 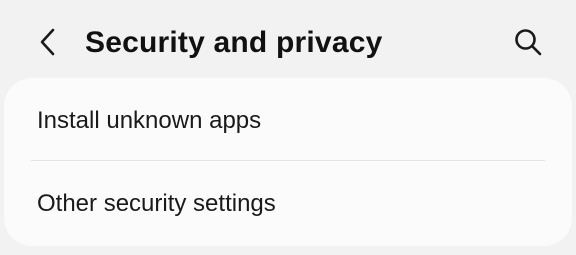 I want to click on search-button, so click(x=528, y=42).